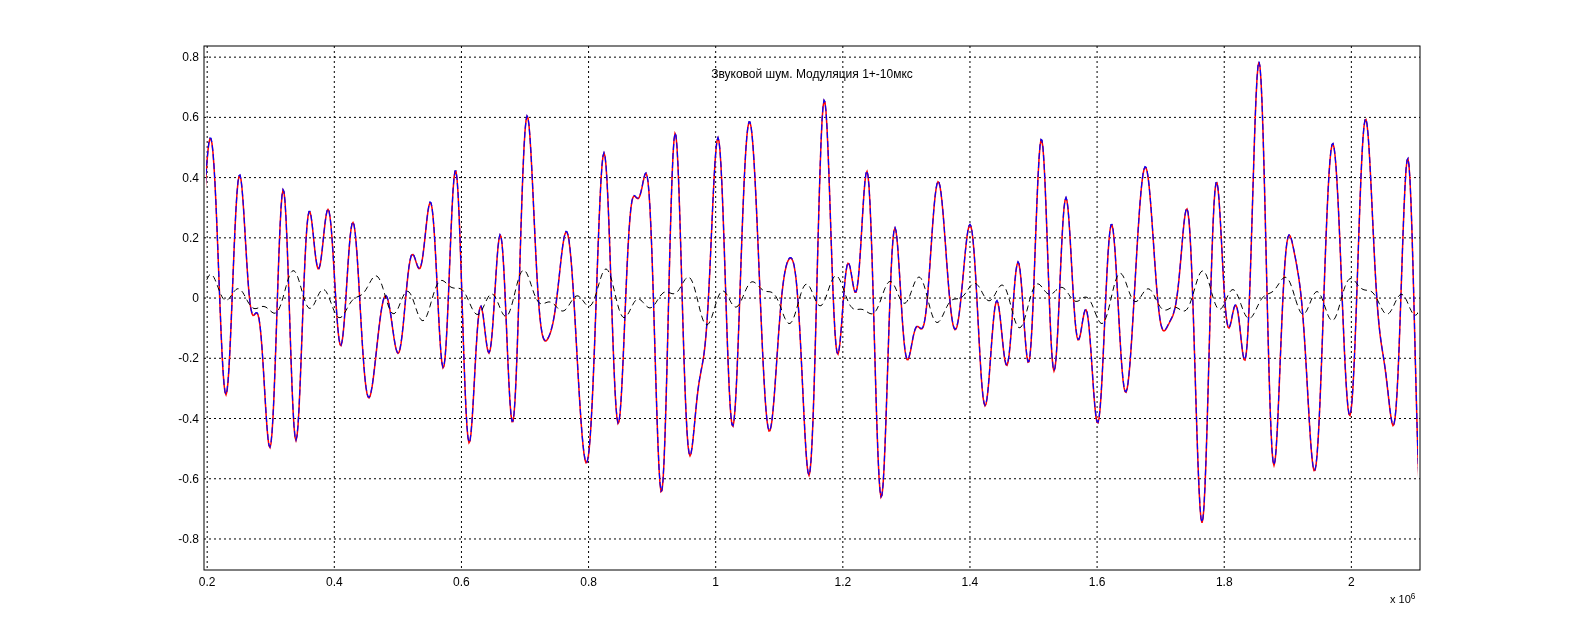 The width and height of the screenshot is (1570, 643). What do you see at coordinates (1097, 582) in the screenshot?
I see `x-tick-label: 1.6` at bounding box center [1097, 582].